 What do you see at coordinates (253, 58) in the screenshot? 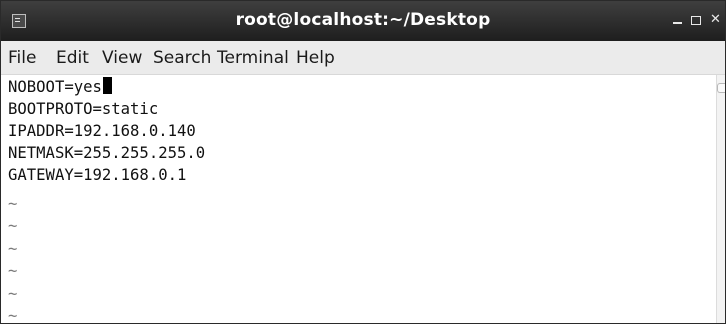
I see `menu-terminal: Terminal` at bounding box center [253, 58].